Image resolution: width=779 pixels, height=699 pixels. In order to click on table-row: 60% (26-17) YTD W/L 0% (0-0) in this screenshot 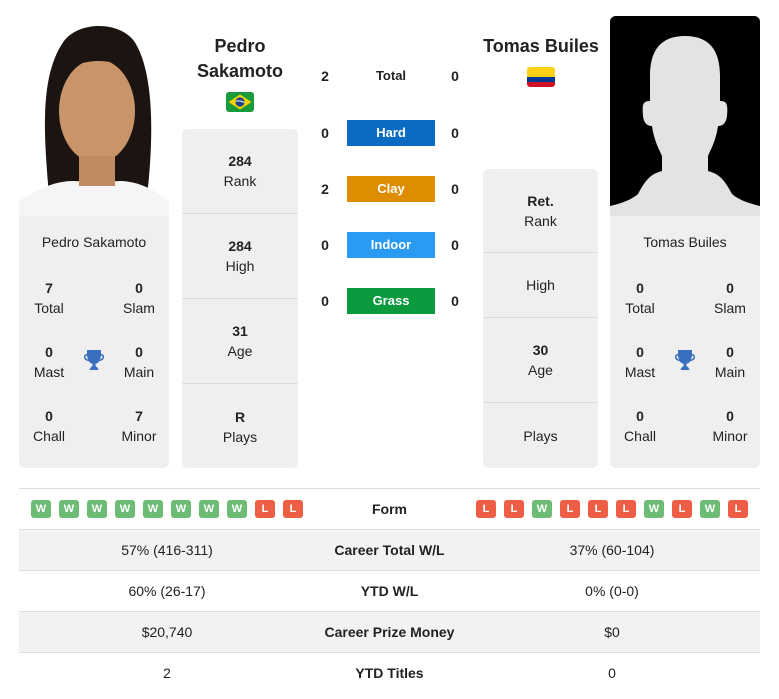, I will do `click(389, 590)`.